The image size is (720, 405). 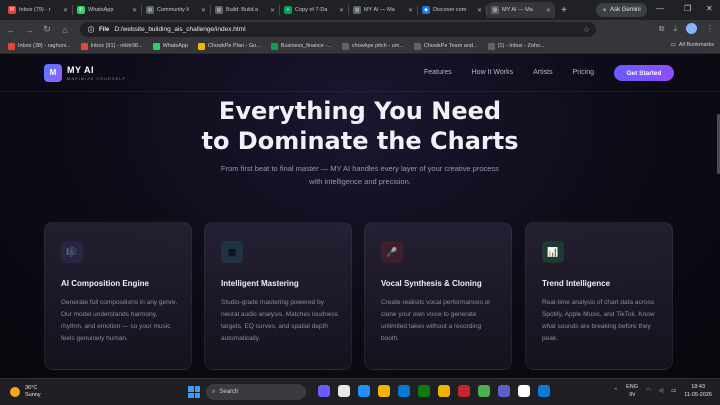 I want to click on bookmark-star-icon: ☆, so click(x=586, y=29).